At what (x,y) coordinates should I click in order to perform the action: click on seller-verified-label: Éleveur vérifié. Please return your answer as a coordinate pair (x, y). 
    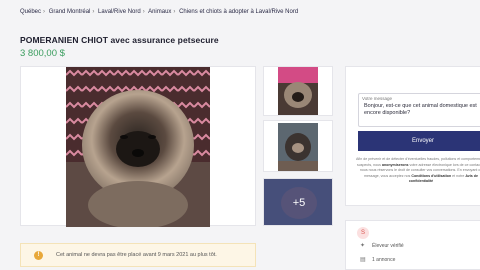
    Looking at the image, I should click on (388, 246).